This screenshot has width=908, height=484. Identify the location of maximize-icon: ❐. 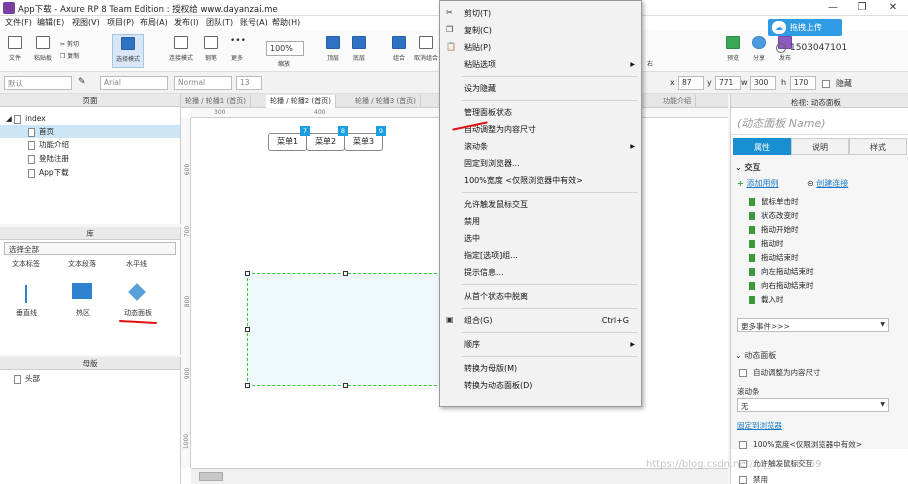
(862, 8).